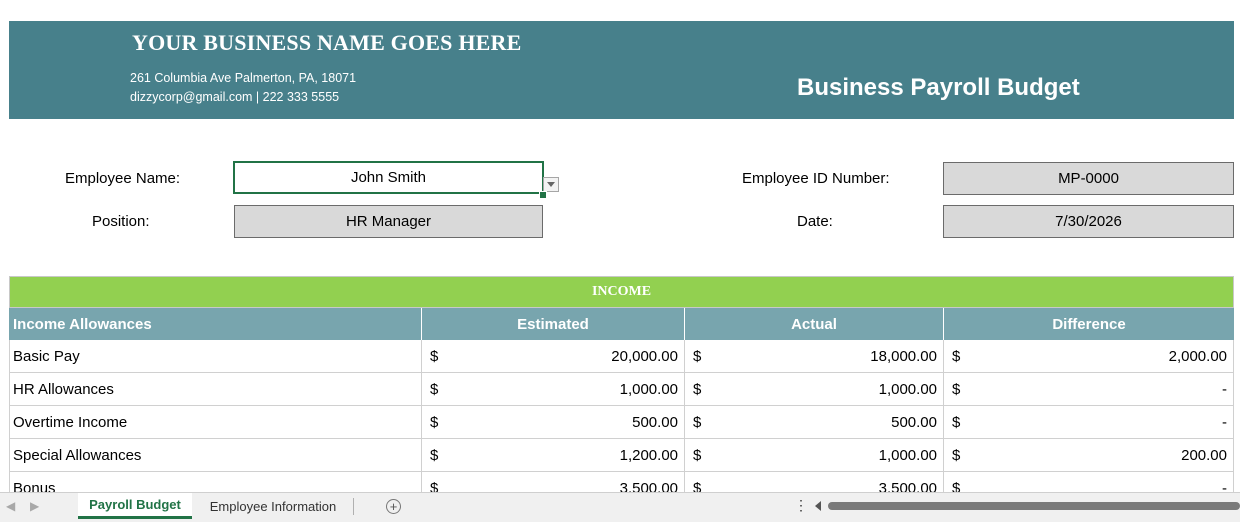 This screenshot has height=522, width=1240. What do you see at coordinates (553, 356) in the screenshot?
I see `estimated-cell: $20,000.00` at bounding box center [553, 356].